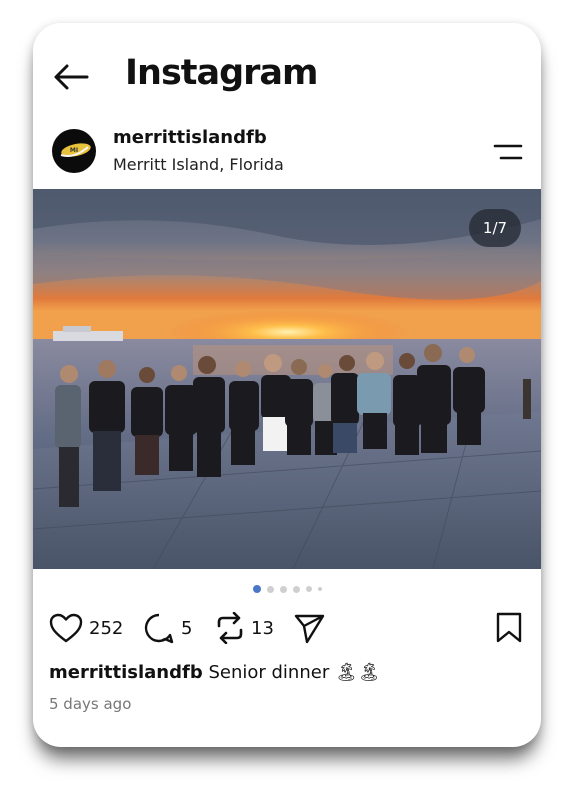 This screenshot has width=574, height=788. I want to click on comment-button: 5, so click(167, 628).